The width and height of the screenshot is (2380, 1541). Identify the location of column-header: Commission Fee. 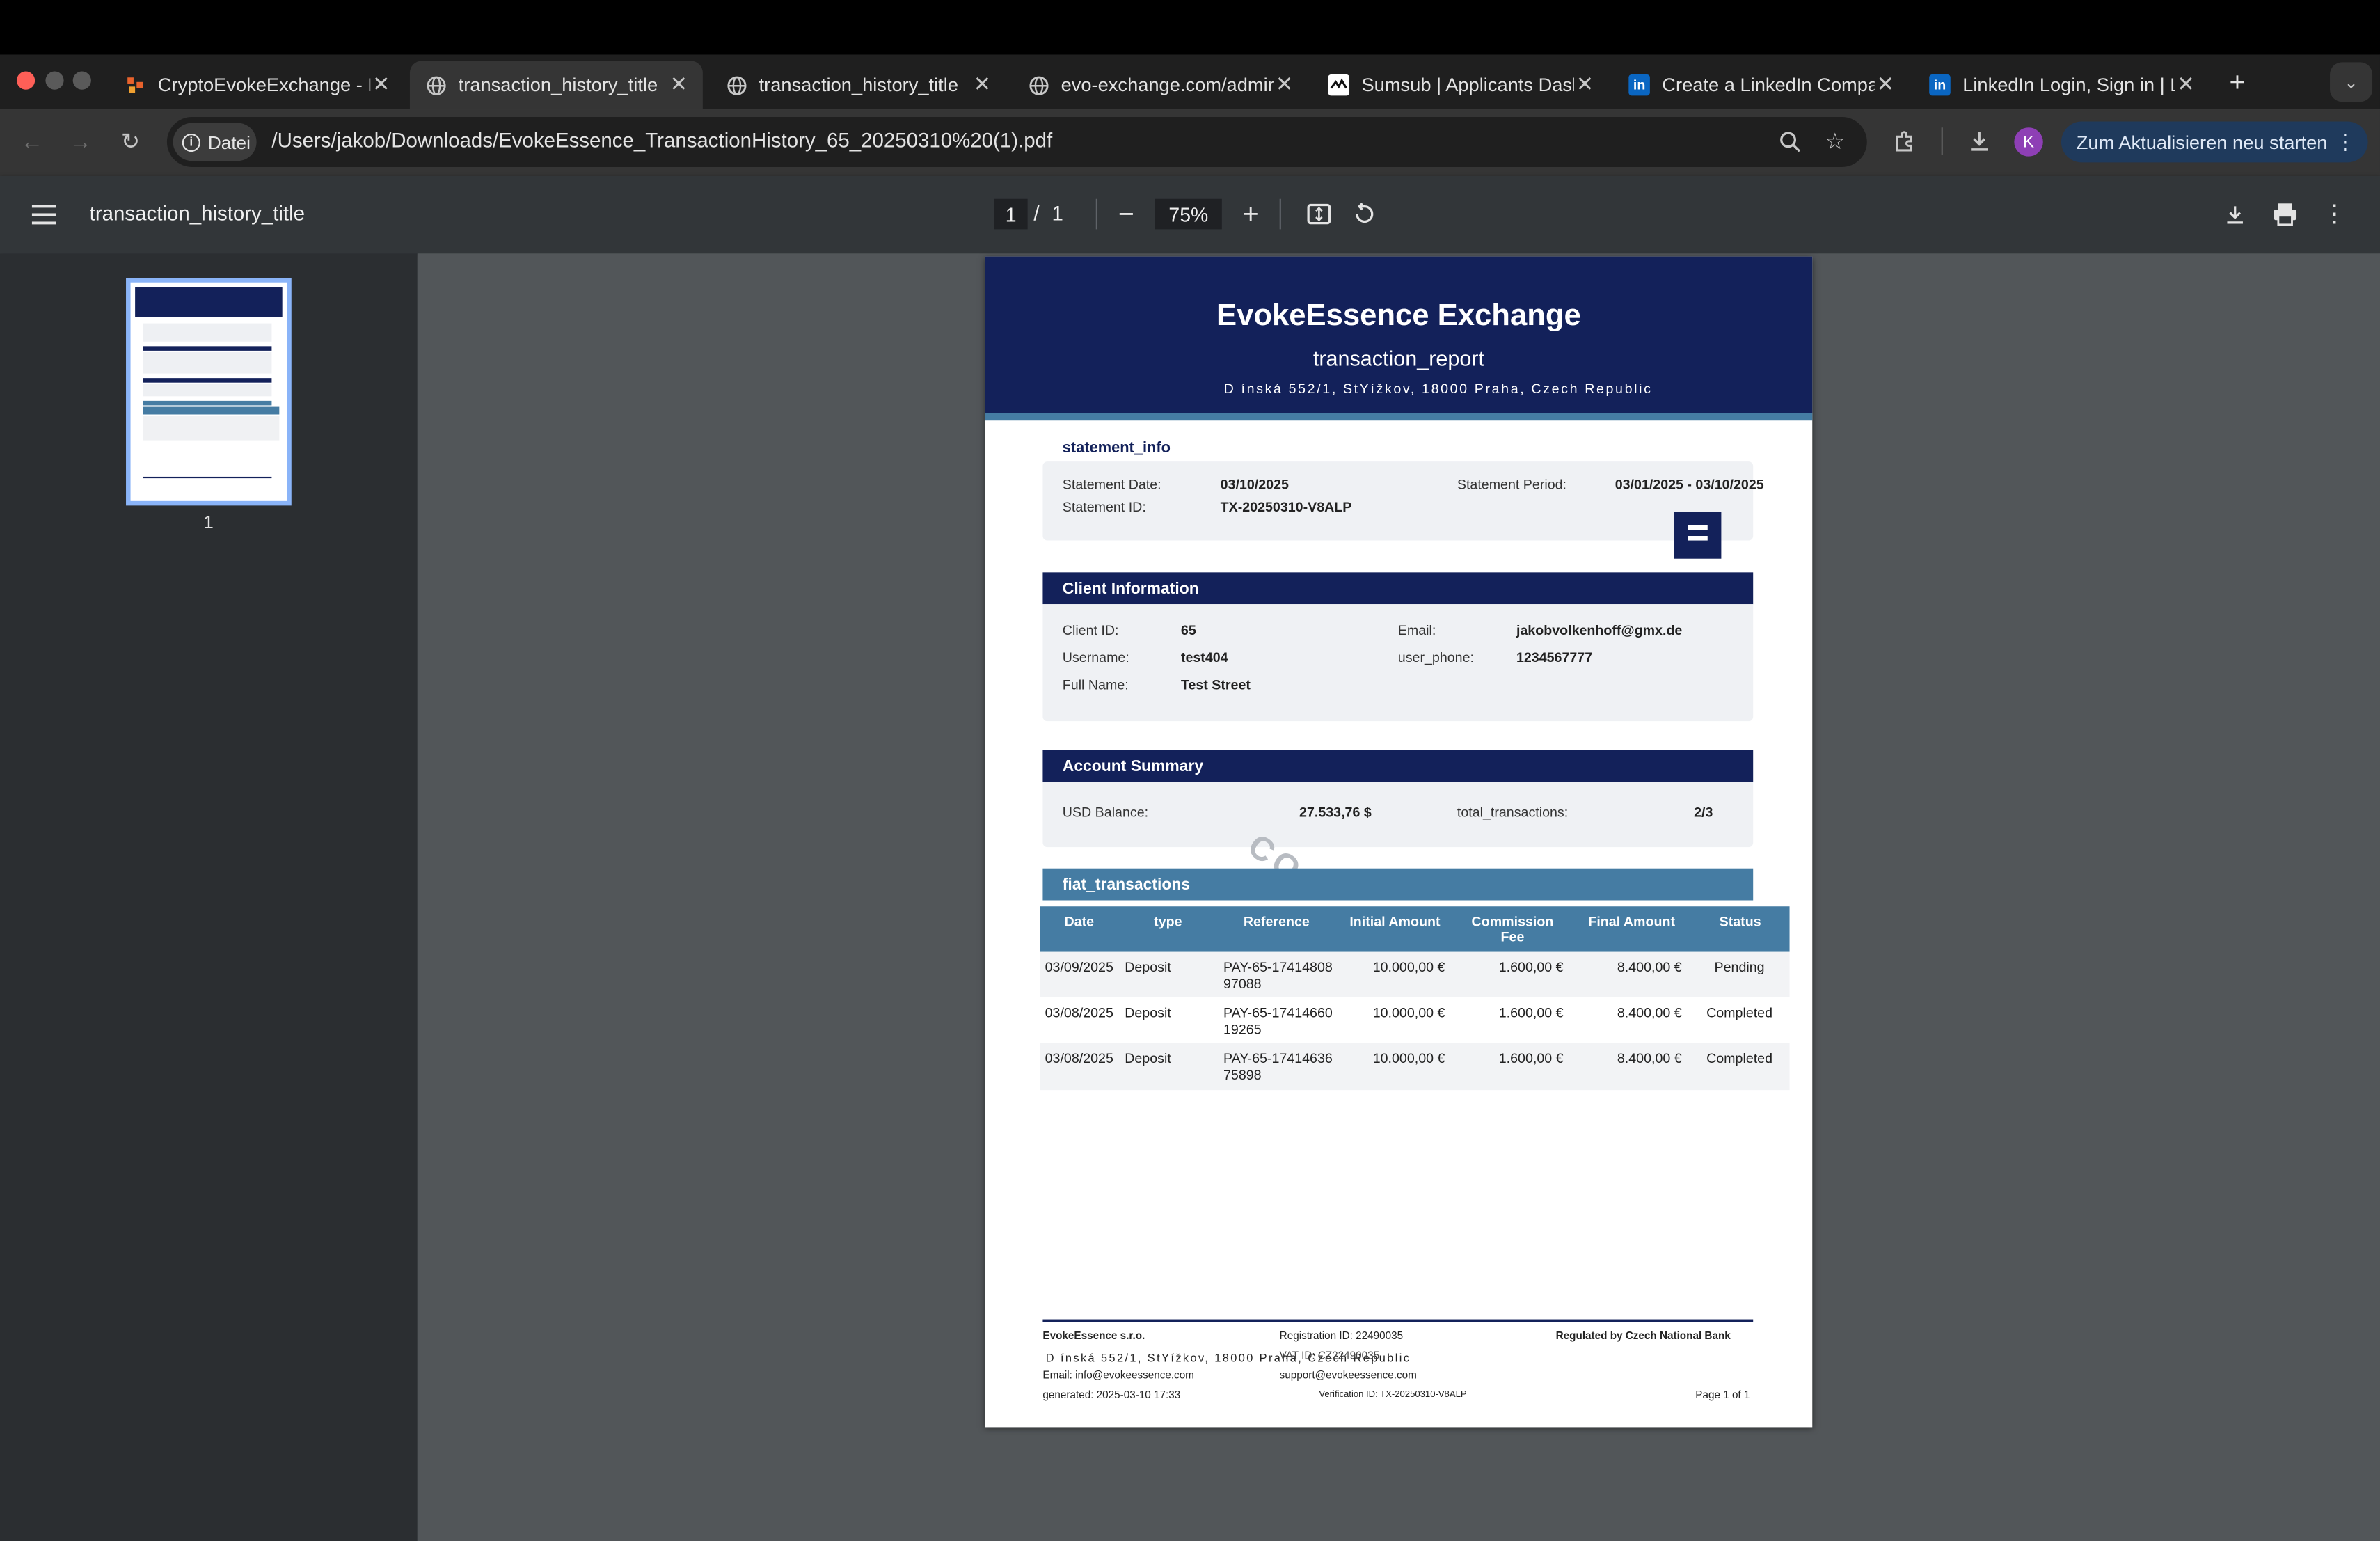
(1512, 929).